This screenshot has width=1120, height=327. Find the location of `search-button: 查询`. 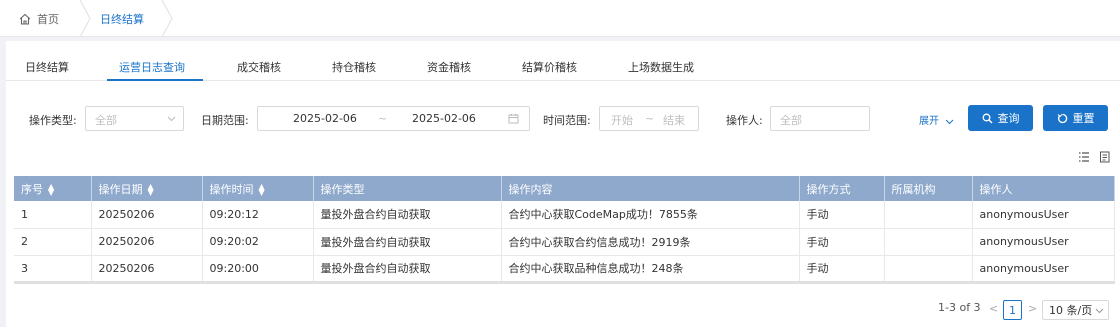

search-button: 查询 is located at coordinates (1000, 118).